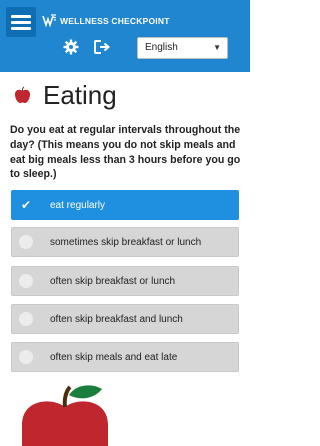 The height and width of the screenshot is (446, 320). I want to click on menu-button, so click(21, 22).